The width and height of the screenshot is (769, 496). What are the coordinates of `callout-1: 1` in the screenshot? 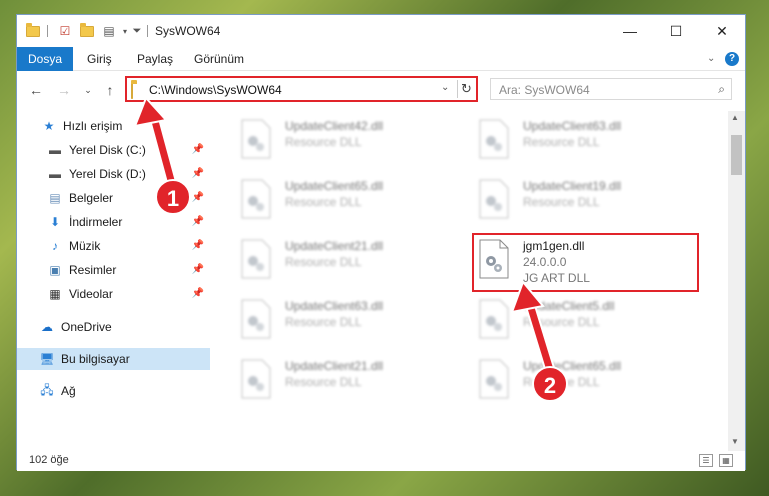 It's located at (173, 197).